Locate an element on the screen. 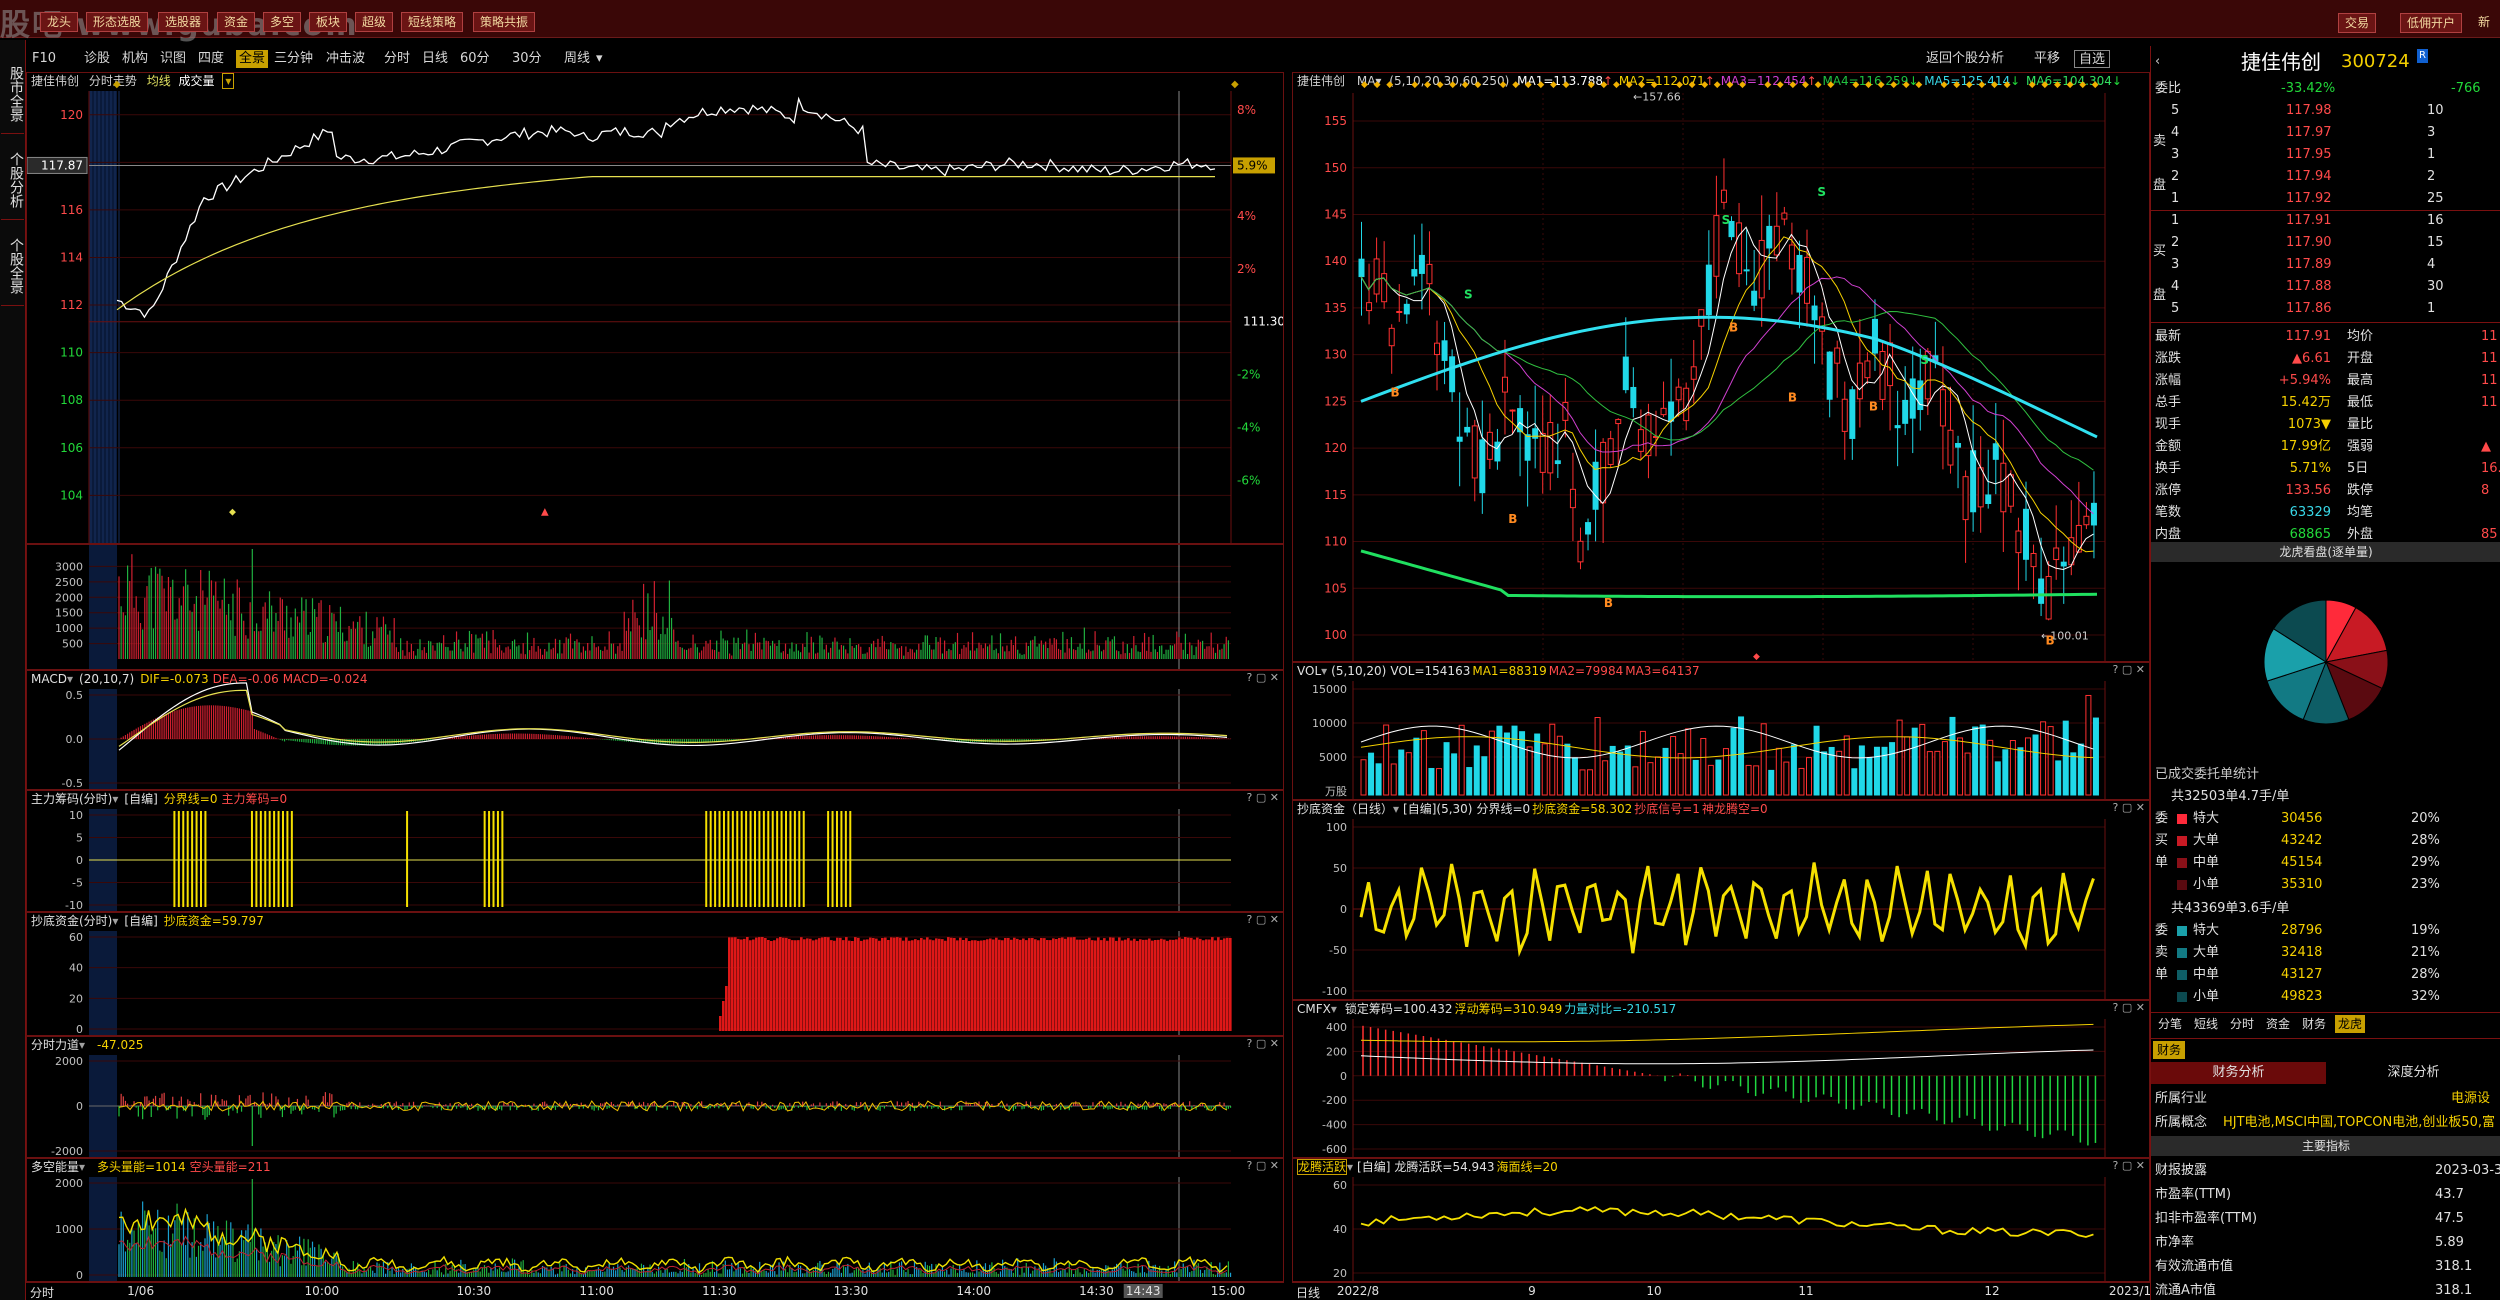 This screenshot has height=1300, width=2500. time-tick: 14:30 is located at coordinates (1096, 1291).